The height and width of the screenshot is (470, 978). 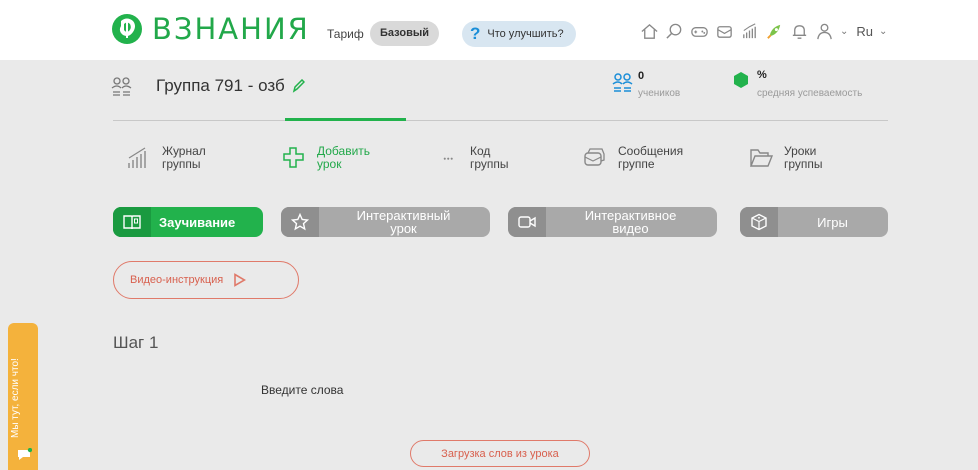 What do you see at coordinates (814, 222) in the screenshot?
I see `tab-games: Игры` at bounding box center [814, 222].